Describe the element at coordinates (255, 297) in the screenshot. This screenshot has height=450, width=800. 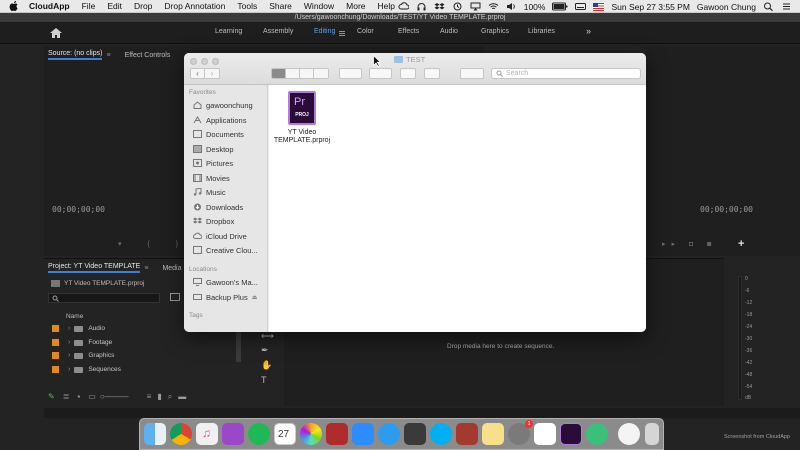
I see `eject-icon: ⏏` at that location.